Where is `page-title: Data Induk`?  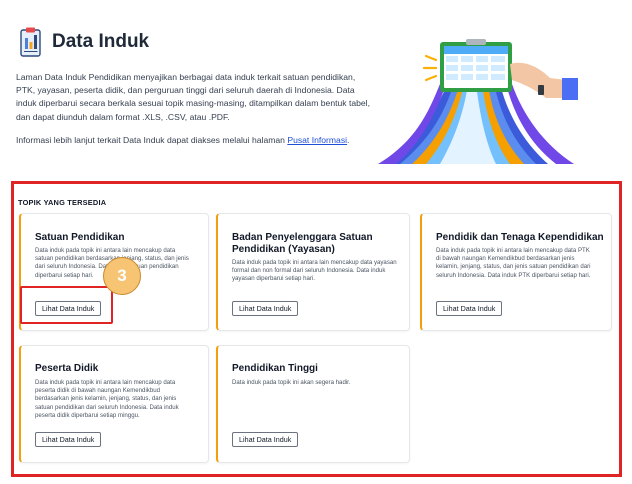
page-title: Data Induk is located at coordinates (101, 41).